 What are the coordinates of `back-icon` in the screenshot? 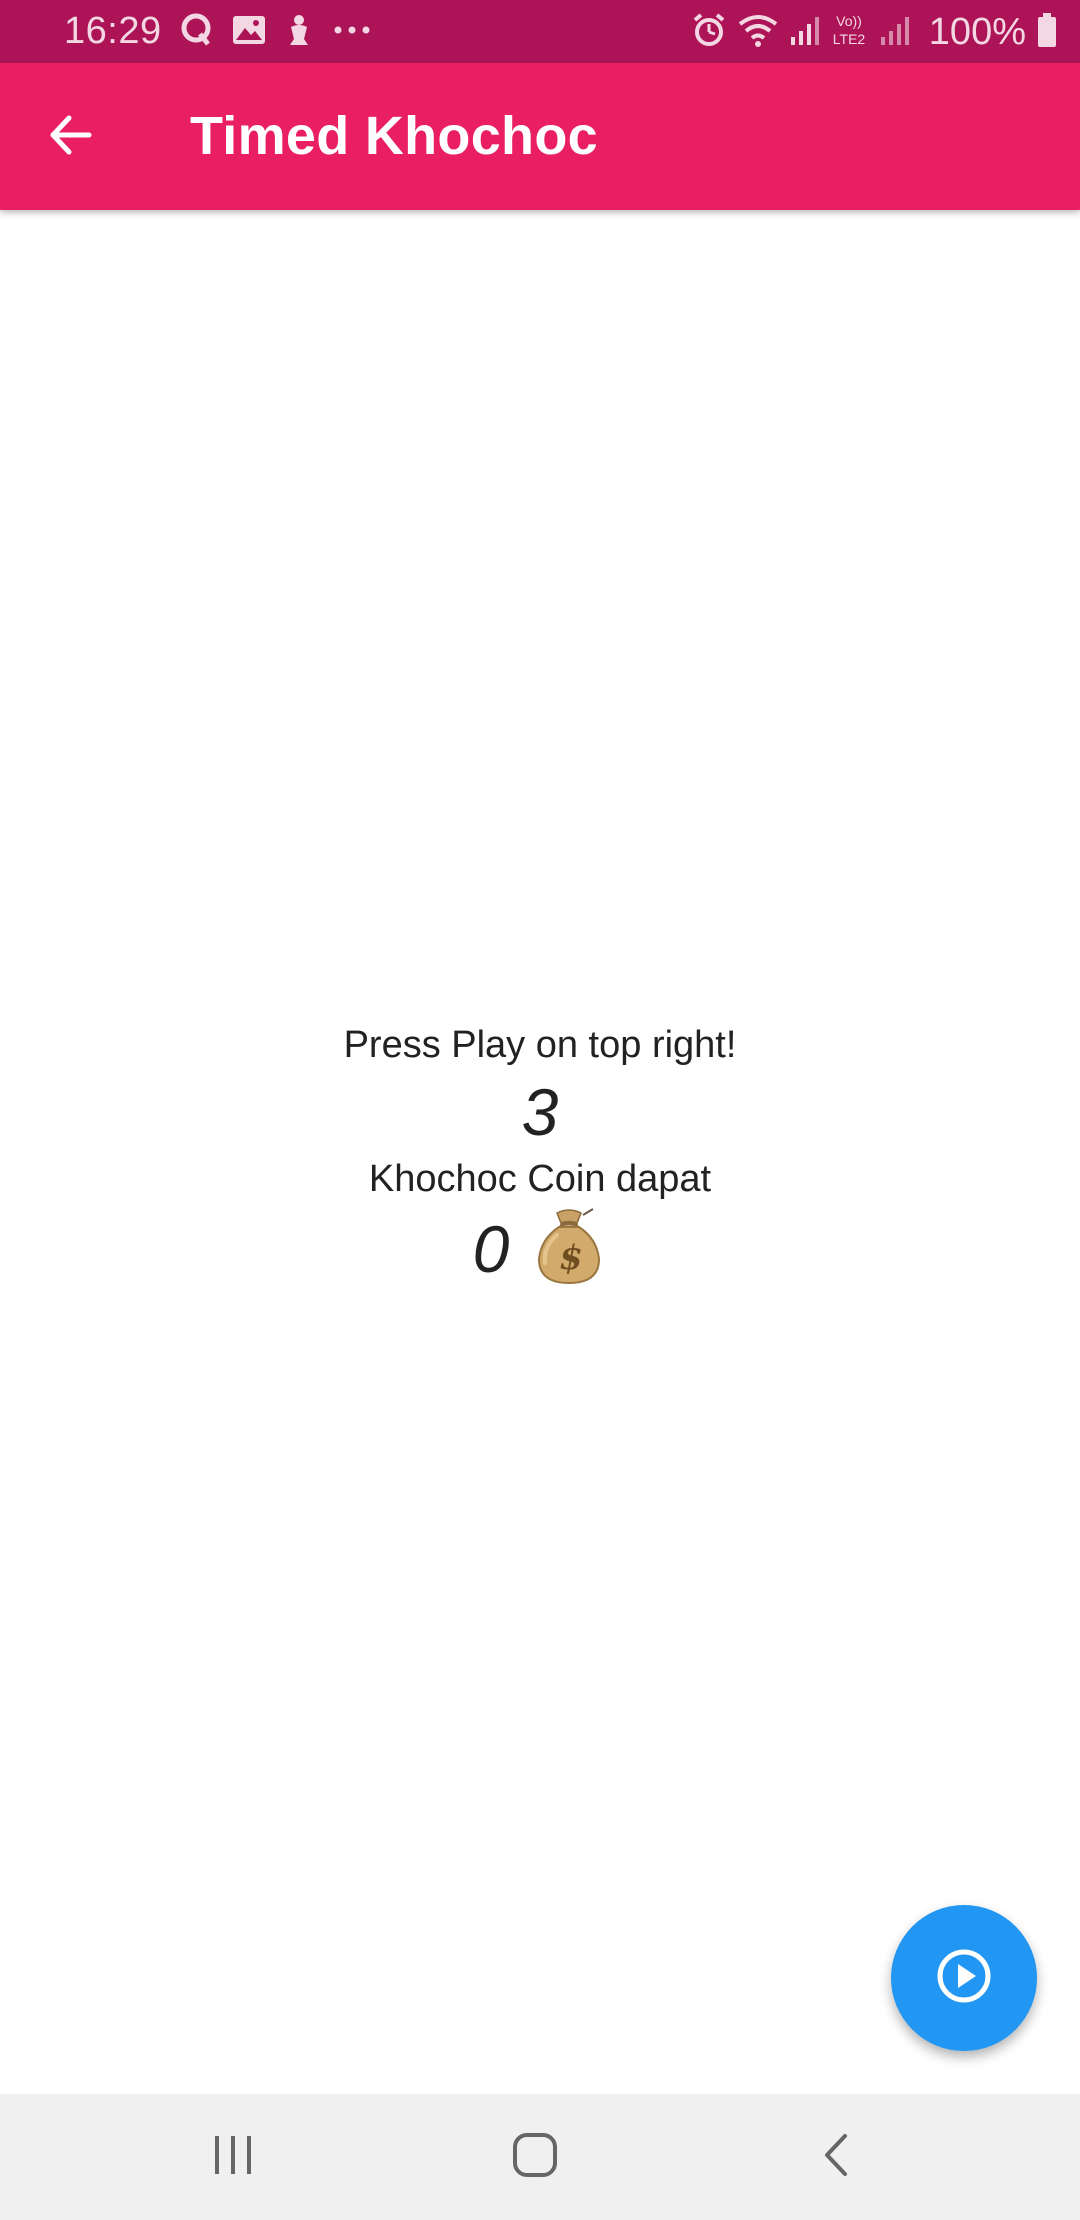 It's located at (837, 2157).